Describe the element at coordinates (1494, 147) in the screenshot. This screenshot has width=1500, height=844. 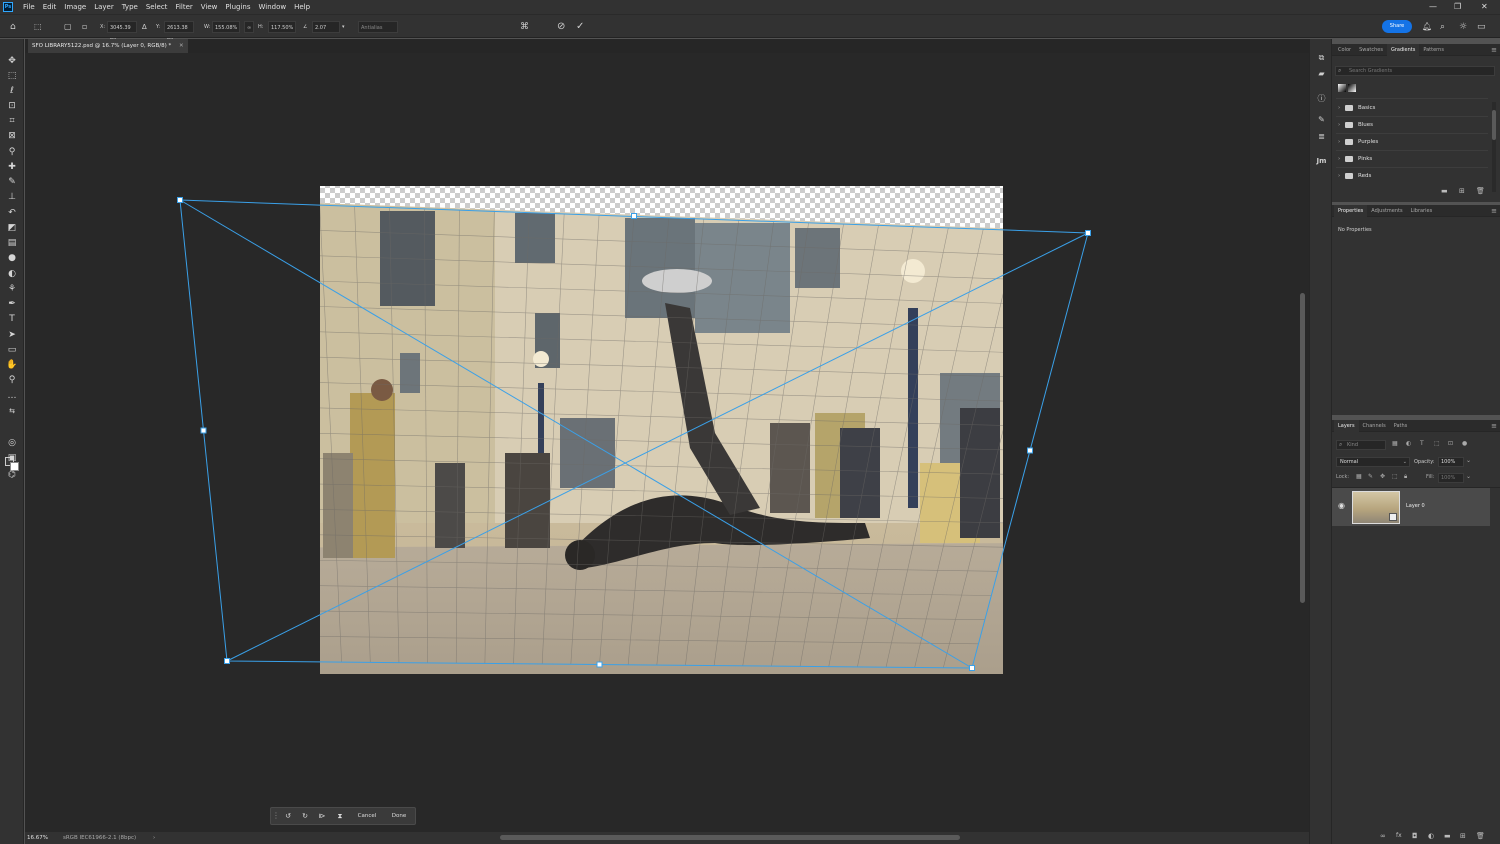
I see `gradient-list-scrollbar` at that location.